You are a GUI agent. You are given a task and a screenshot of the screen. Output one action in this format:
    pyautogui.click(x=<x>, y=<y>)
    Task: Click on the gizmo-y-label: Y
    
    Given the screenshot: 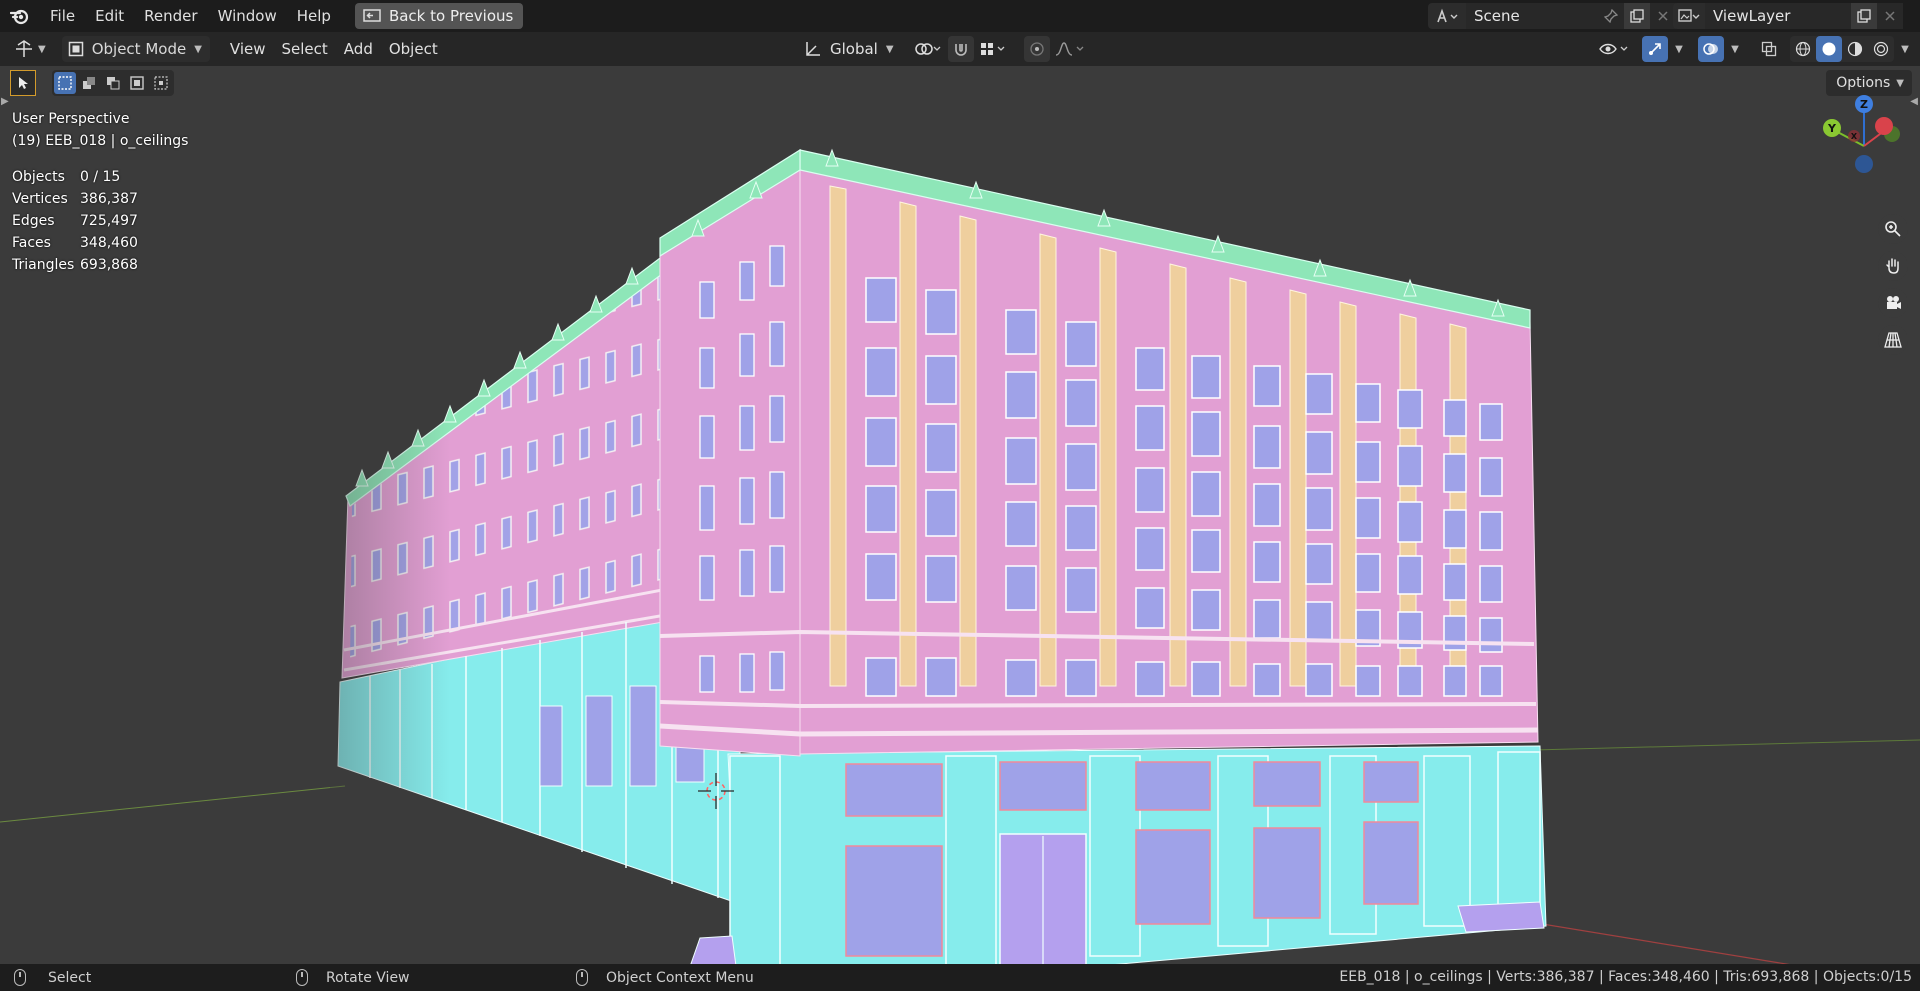 What is the action you would take?
    pyautogui.click(x=1832, y=128)
    